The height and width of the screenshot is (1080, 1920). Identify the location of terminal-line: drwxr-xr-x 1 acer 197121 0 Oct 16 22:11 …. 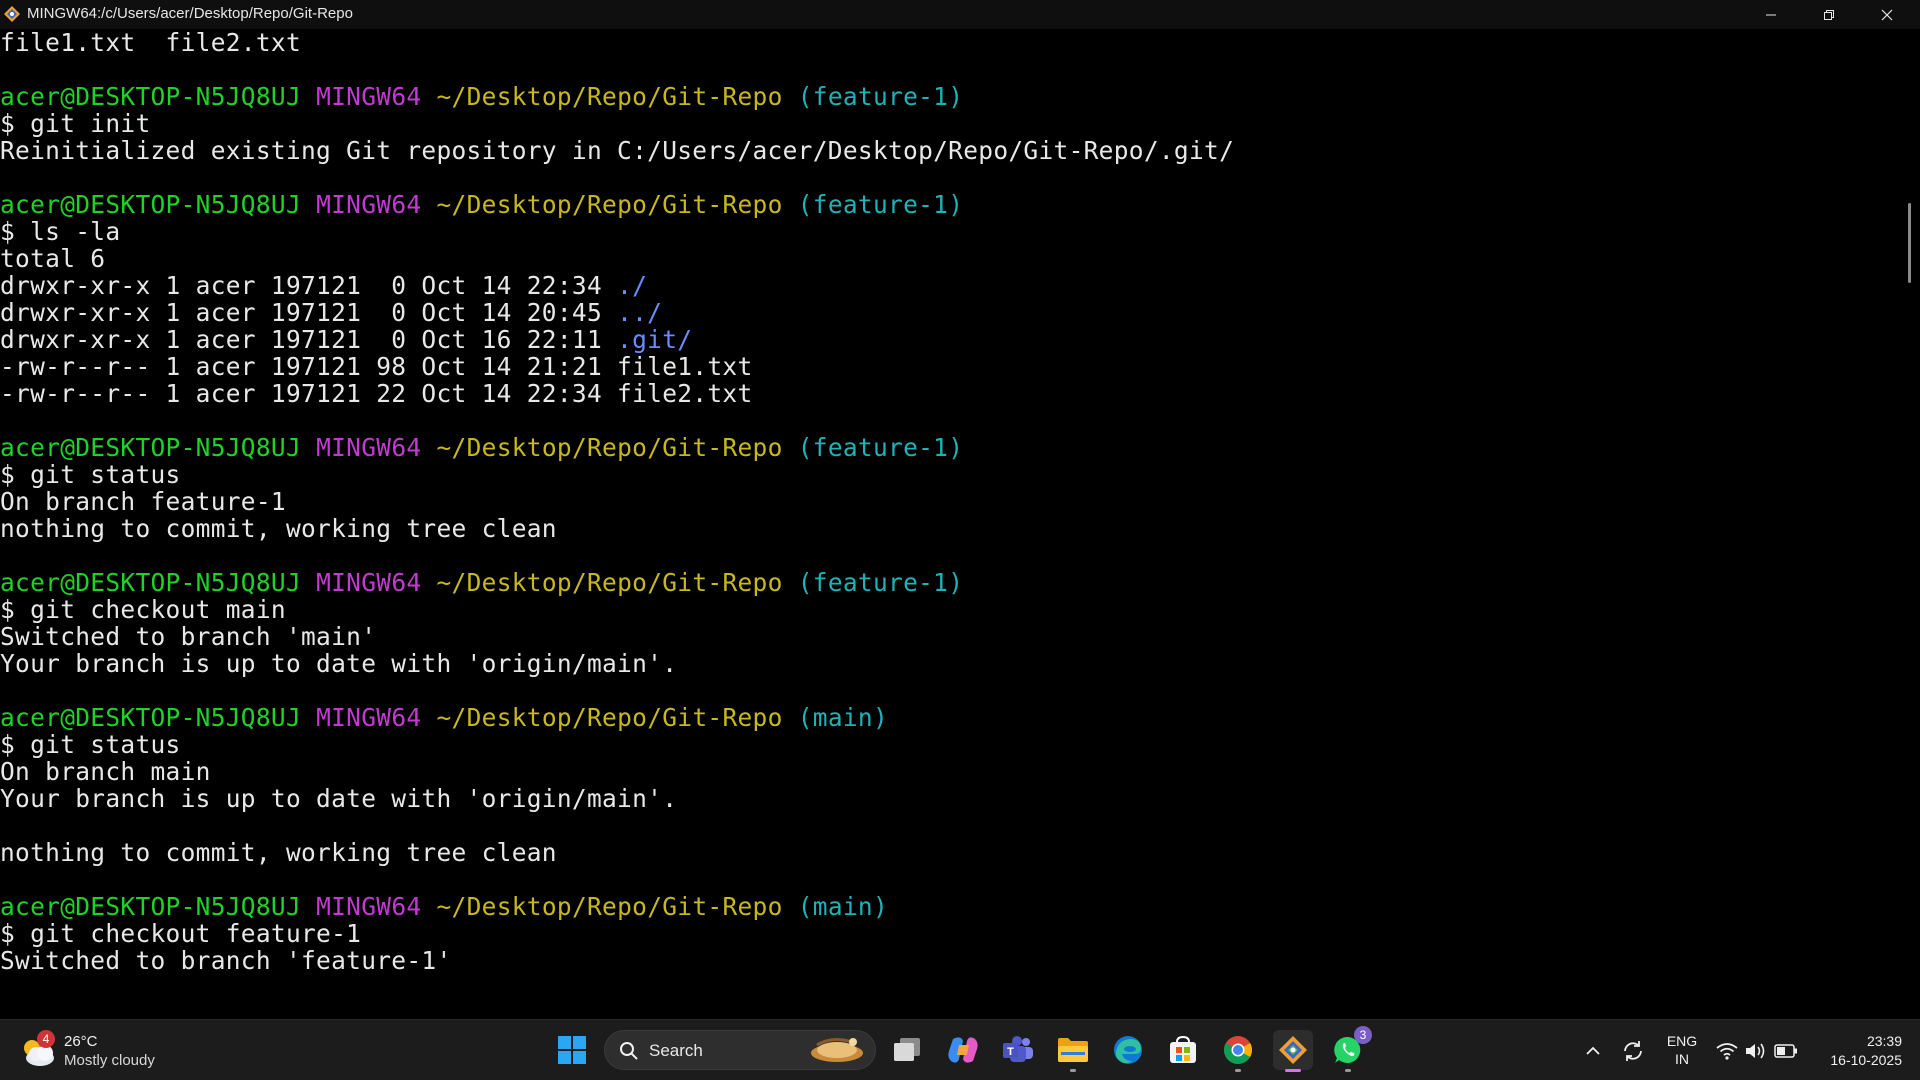
(950, 339).